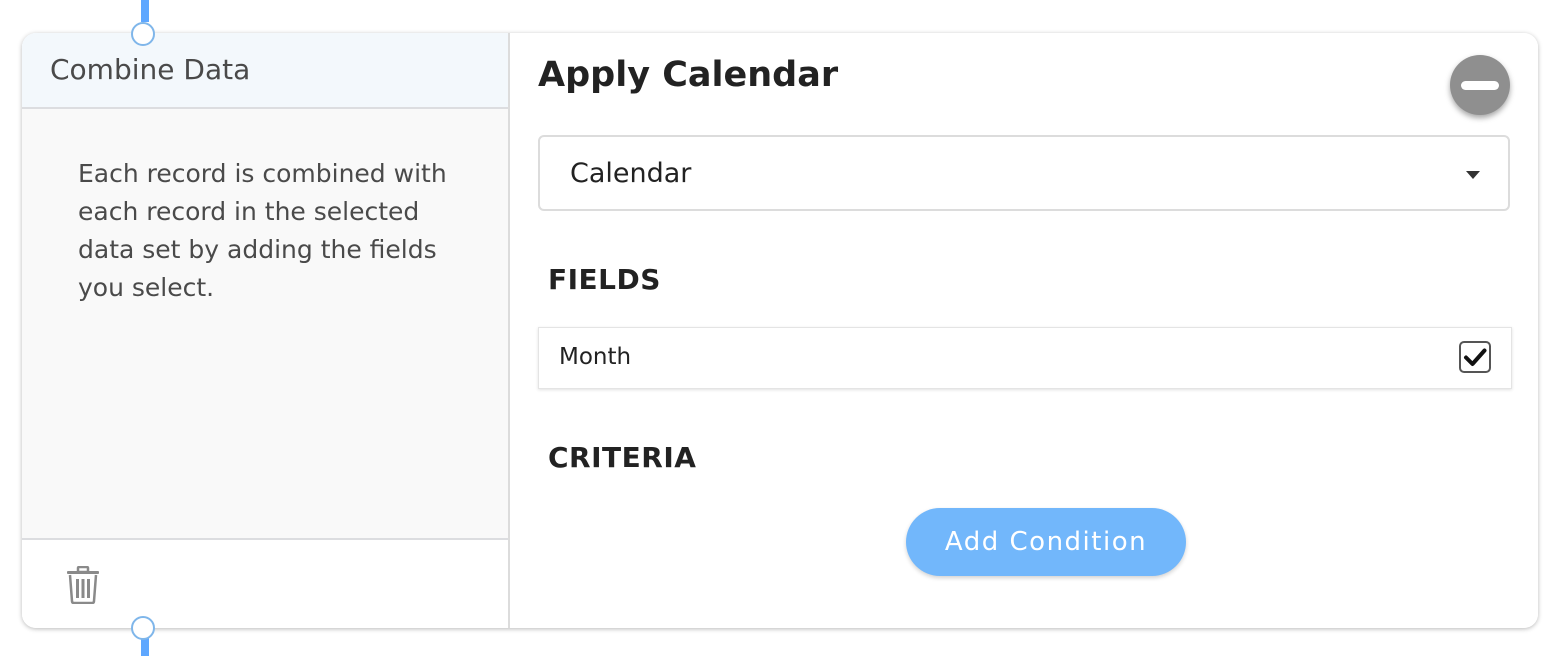 This screenshot has width=1564, height=656. Describe the element at coordinates (1473, 175) in the screenshot. I see `chevron-down-icon` at that location.